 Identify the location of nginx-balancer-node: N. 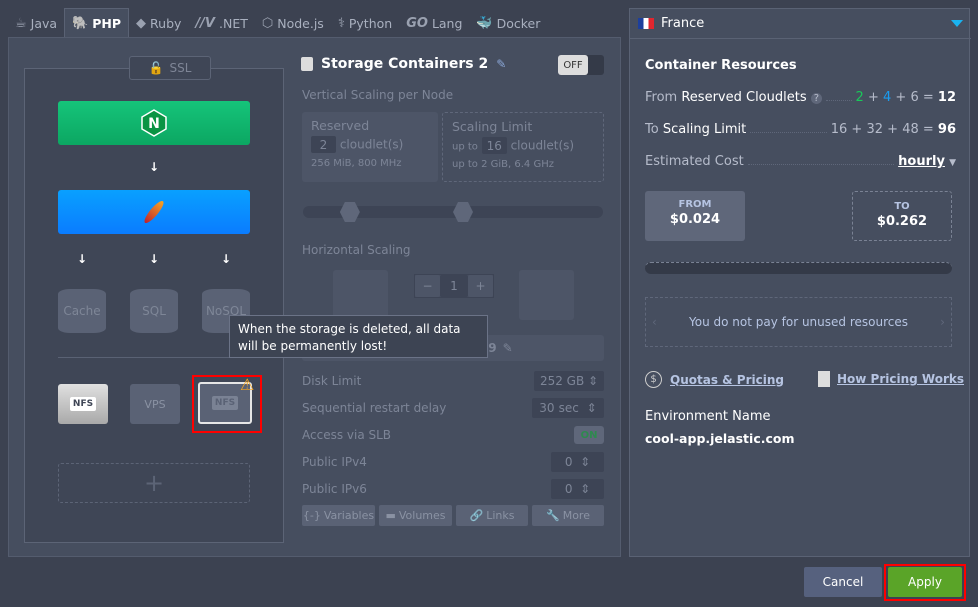
(154, 123).